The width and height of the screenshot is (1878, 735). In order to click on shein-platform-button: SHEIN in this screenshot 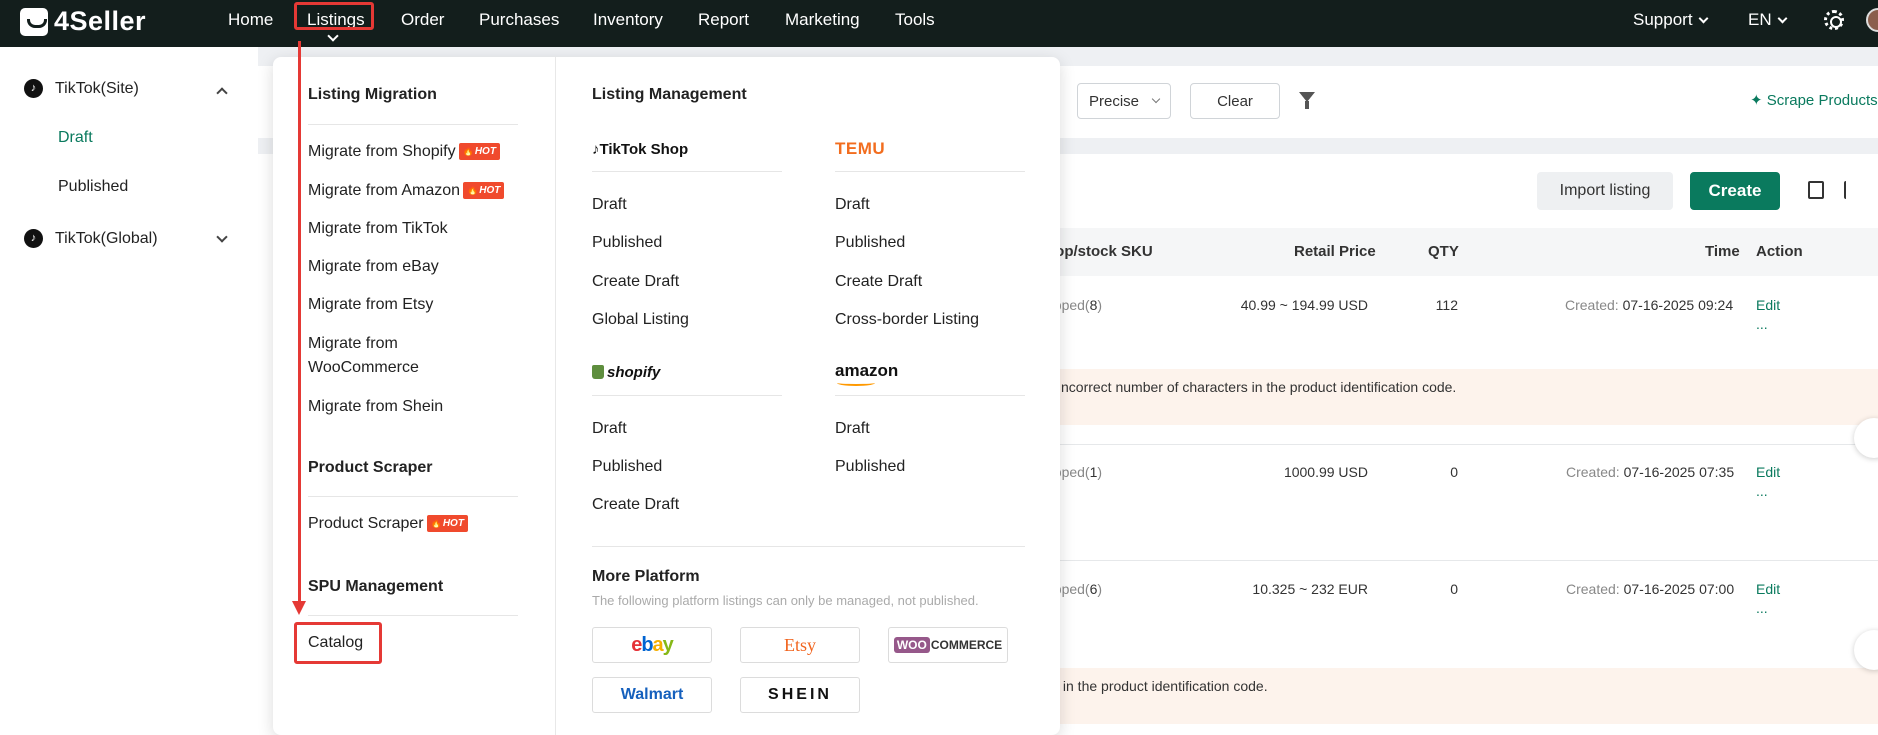, I will do `click(800, 695)`.